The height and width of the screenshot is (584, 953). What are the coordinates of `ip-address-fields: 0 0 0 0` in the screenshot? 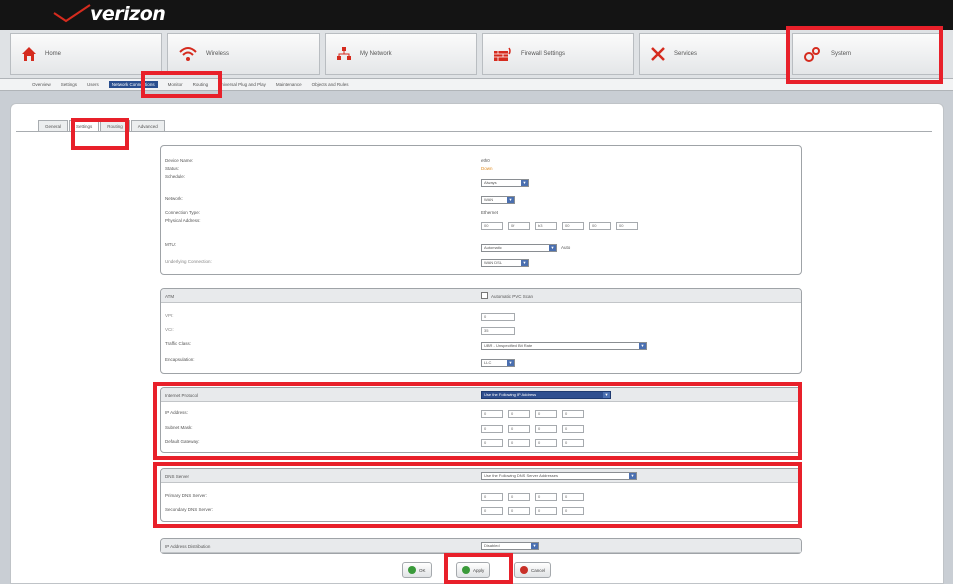 It's located at (535, 414).